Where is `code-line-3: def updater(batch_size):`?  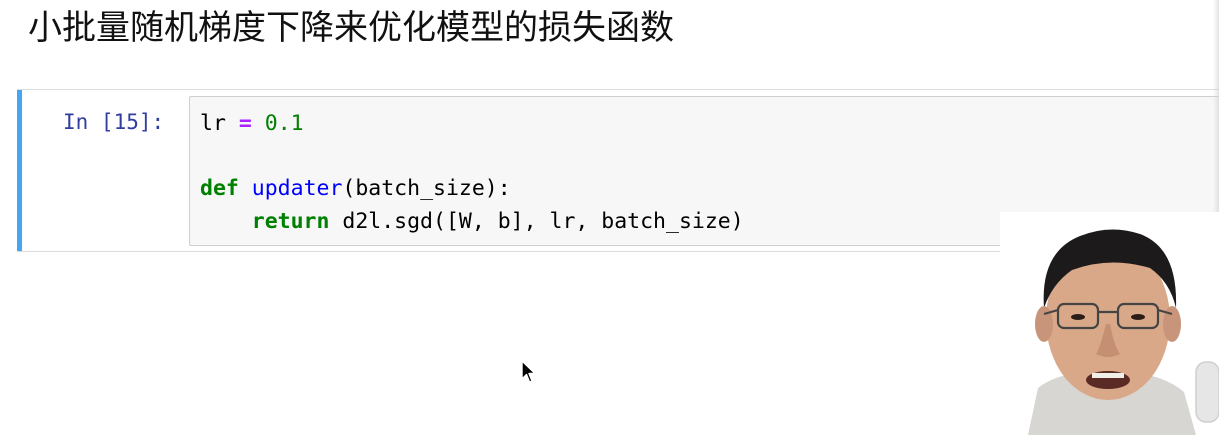 code-line-3: def updater(batch_size): is located at coordinates (472, 189).